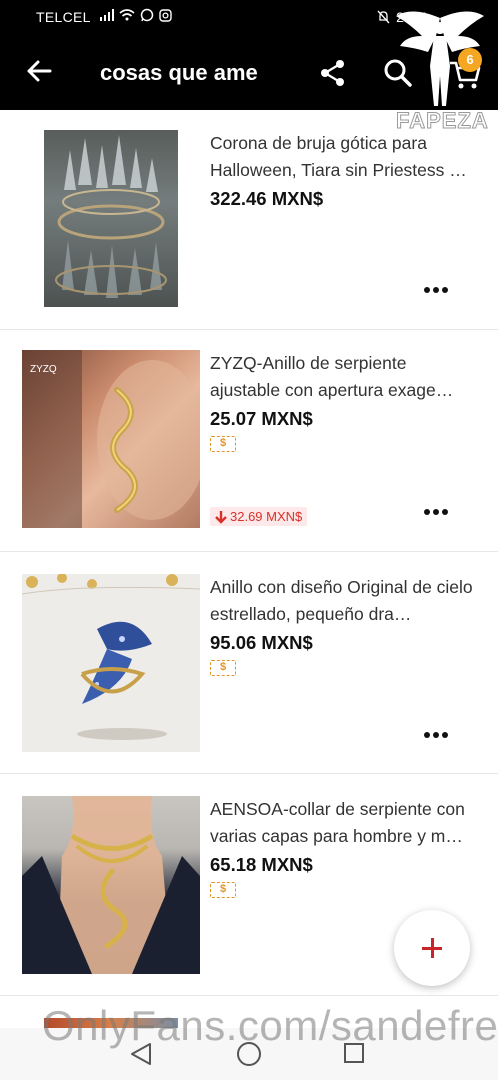 The width and height of the screenshot is (498, 1080). What do you see at coordinates (221, 517) in the screenshot?
I see `arrow-down-icon` at bounding box center [221, 517].